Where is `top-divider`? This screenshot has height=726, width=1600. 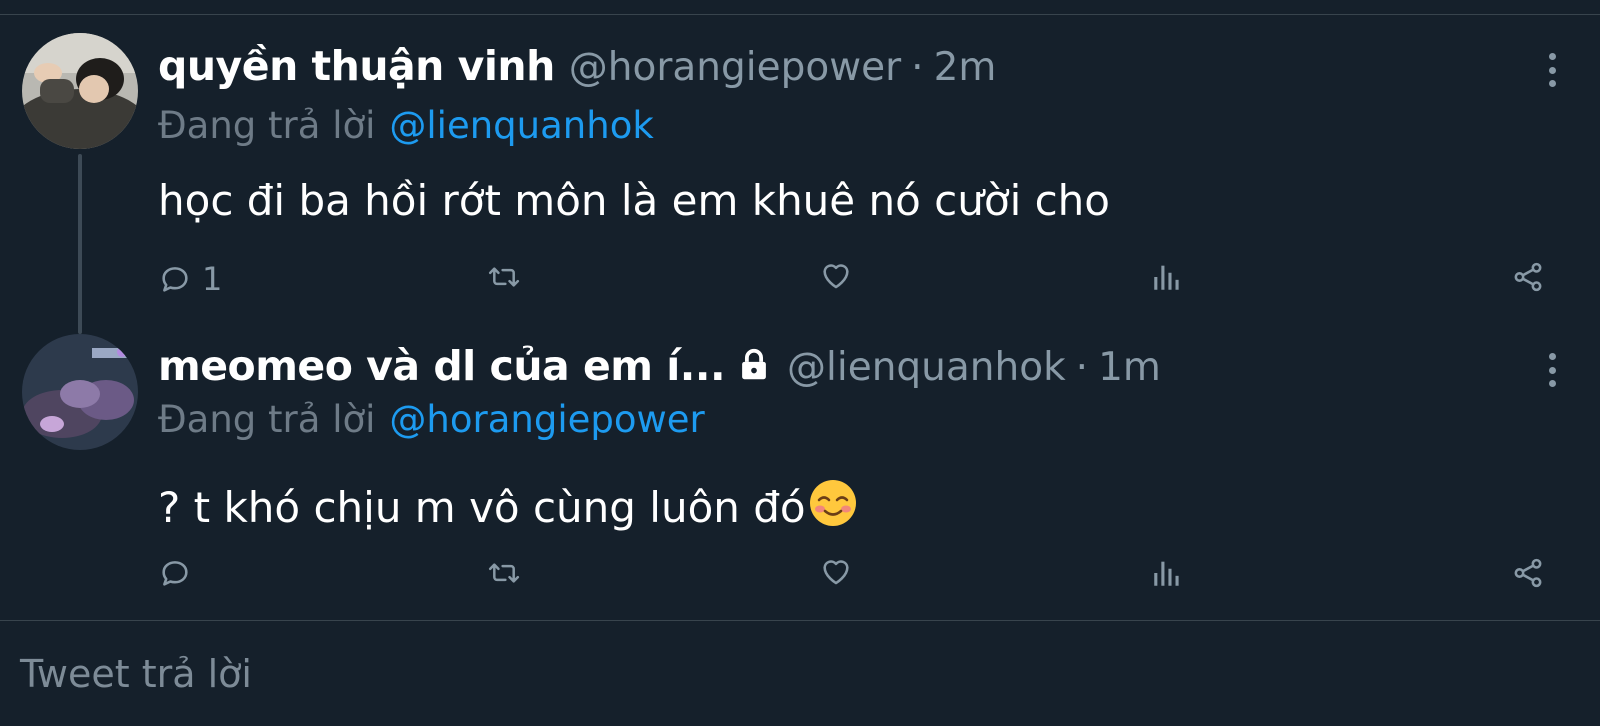 top-divider is located at coordinates (800, 14).